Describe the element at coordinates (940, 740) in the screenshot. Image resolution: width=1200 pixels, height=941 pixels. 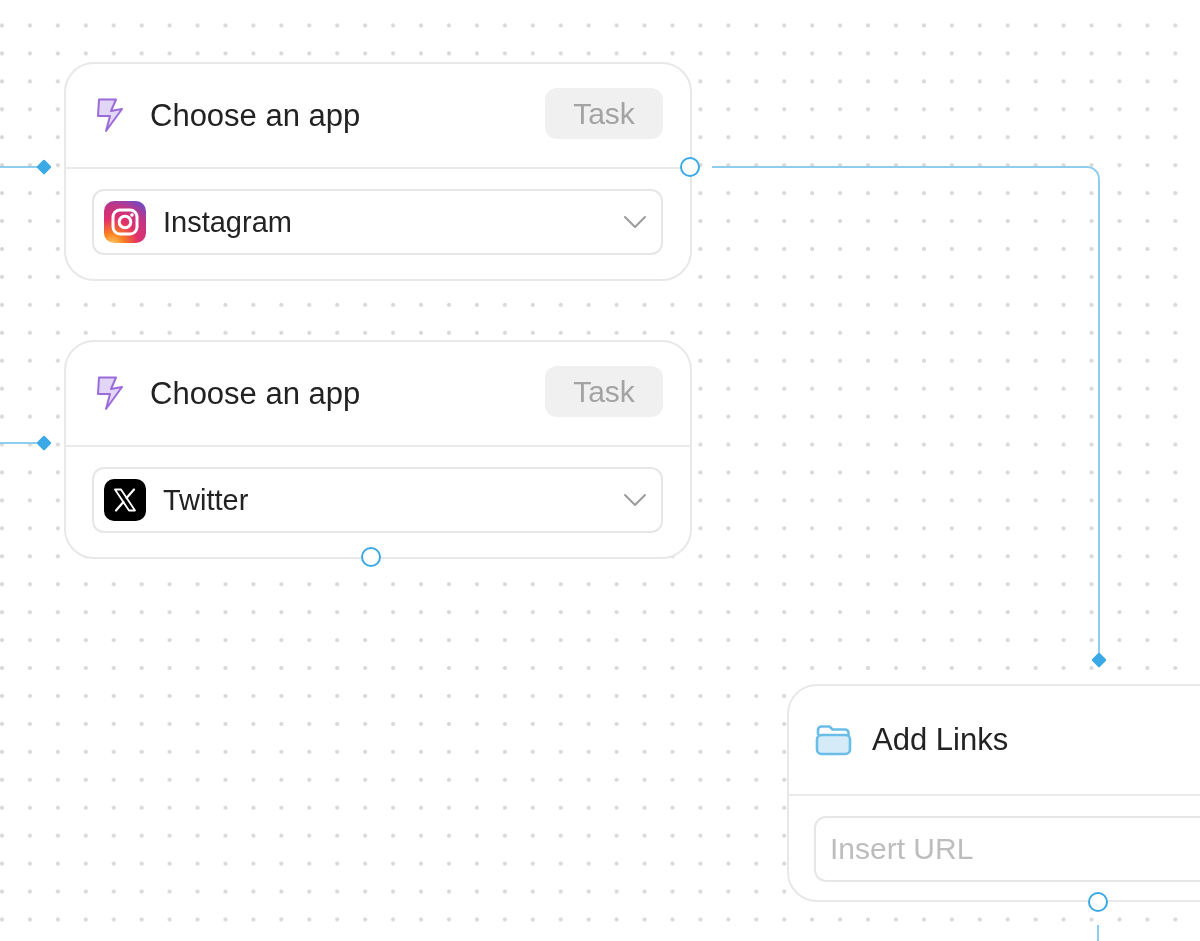
I see `node-title: Add Links` at that location.